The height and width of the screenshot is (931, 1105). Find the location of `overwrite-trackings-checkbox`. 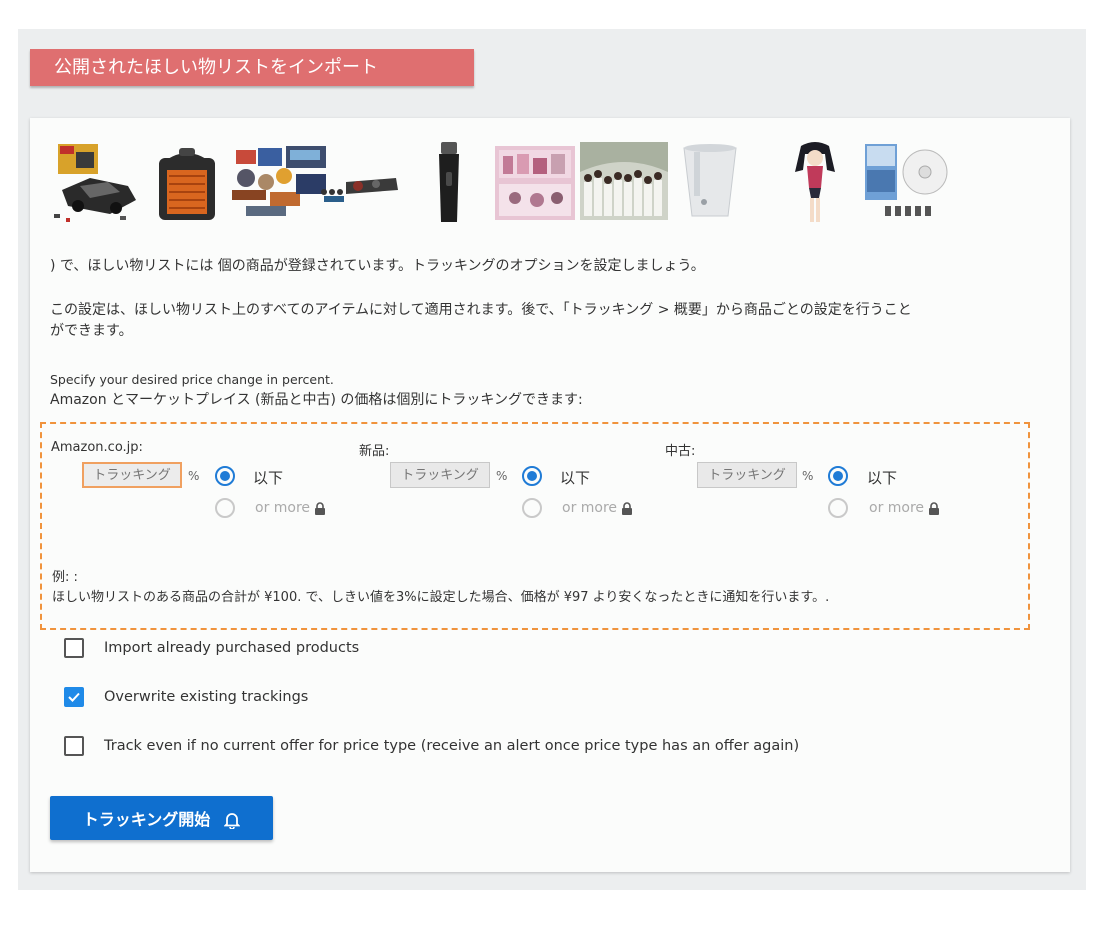

overwrite-trackings-checkbox is located at coordinates (74, 697).